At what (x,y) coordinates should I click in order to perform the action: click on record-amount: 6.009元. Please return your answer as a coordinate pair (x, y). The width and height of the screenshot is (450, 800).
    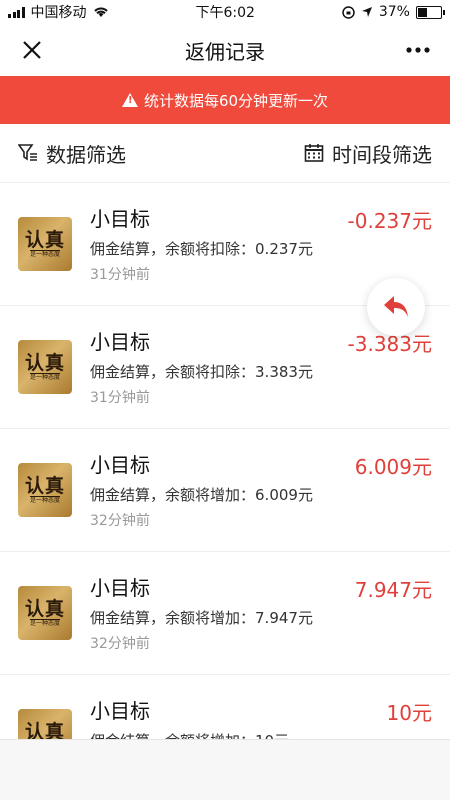
    Looking at the image, I should click on (393, 467).